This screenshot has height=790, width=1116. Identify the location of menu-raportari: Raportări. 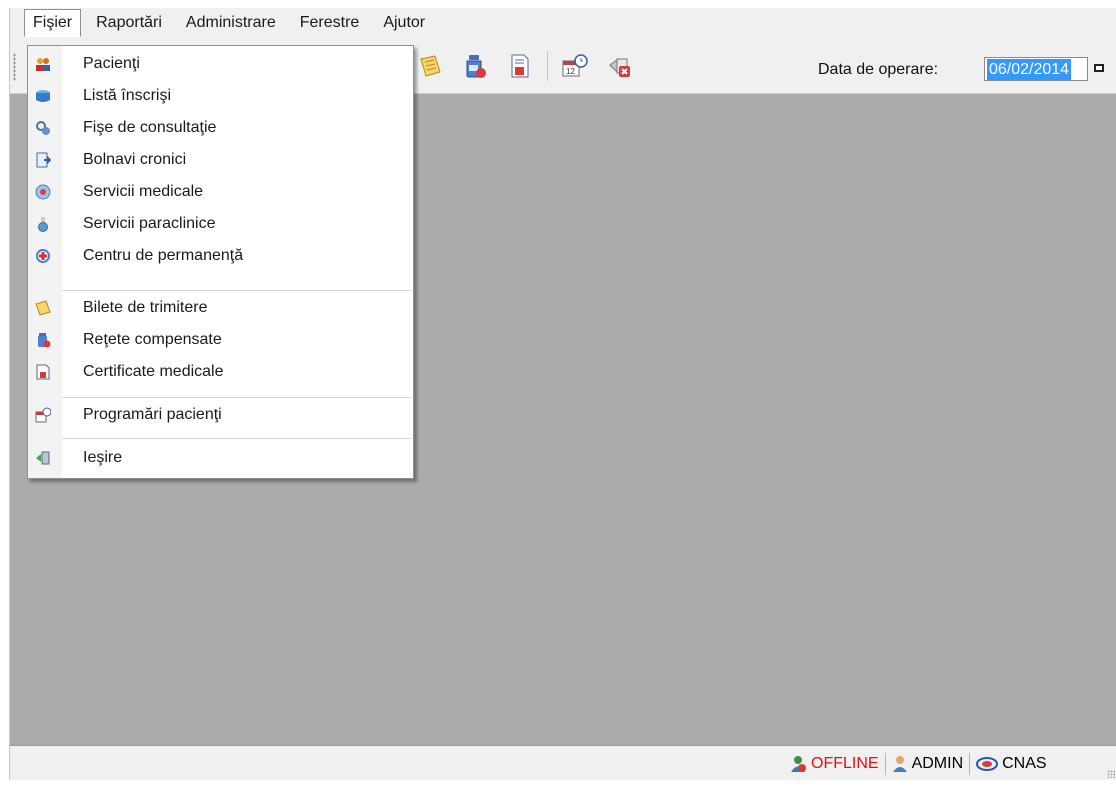
(129, 23).